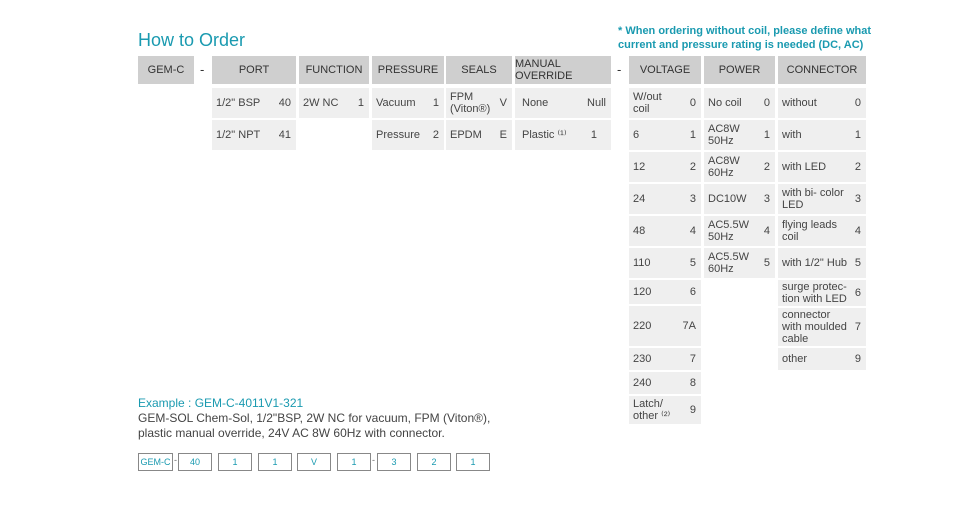 The height and width of the screenshot is (514, 960). What do you see at coordinates (795, 359) in the screenshot?
I see `option-label: other` at bounding box center [795, 359].